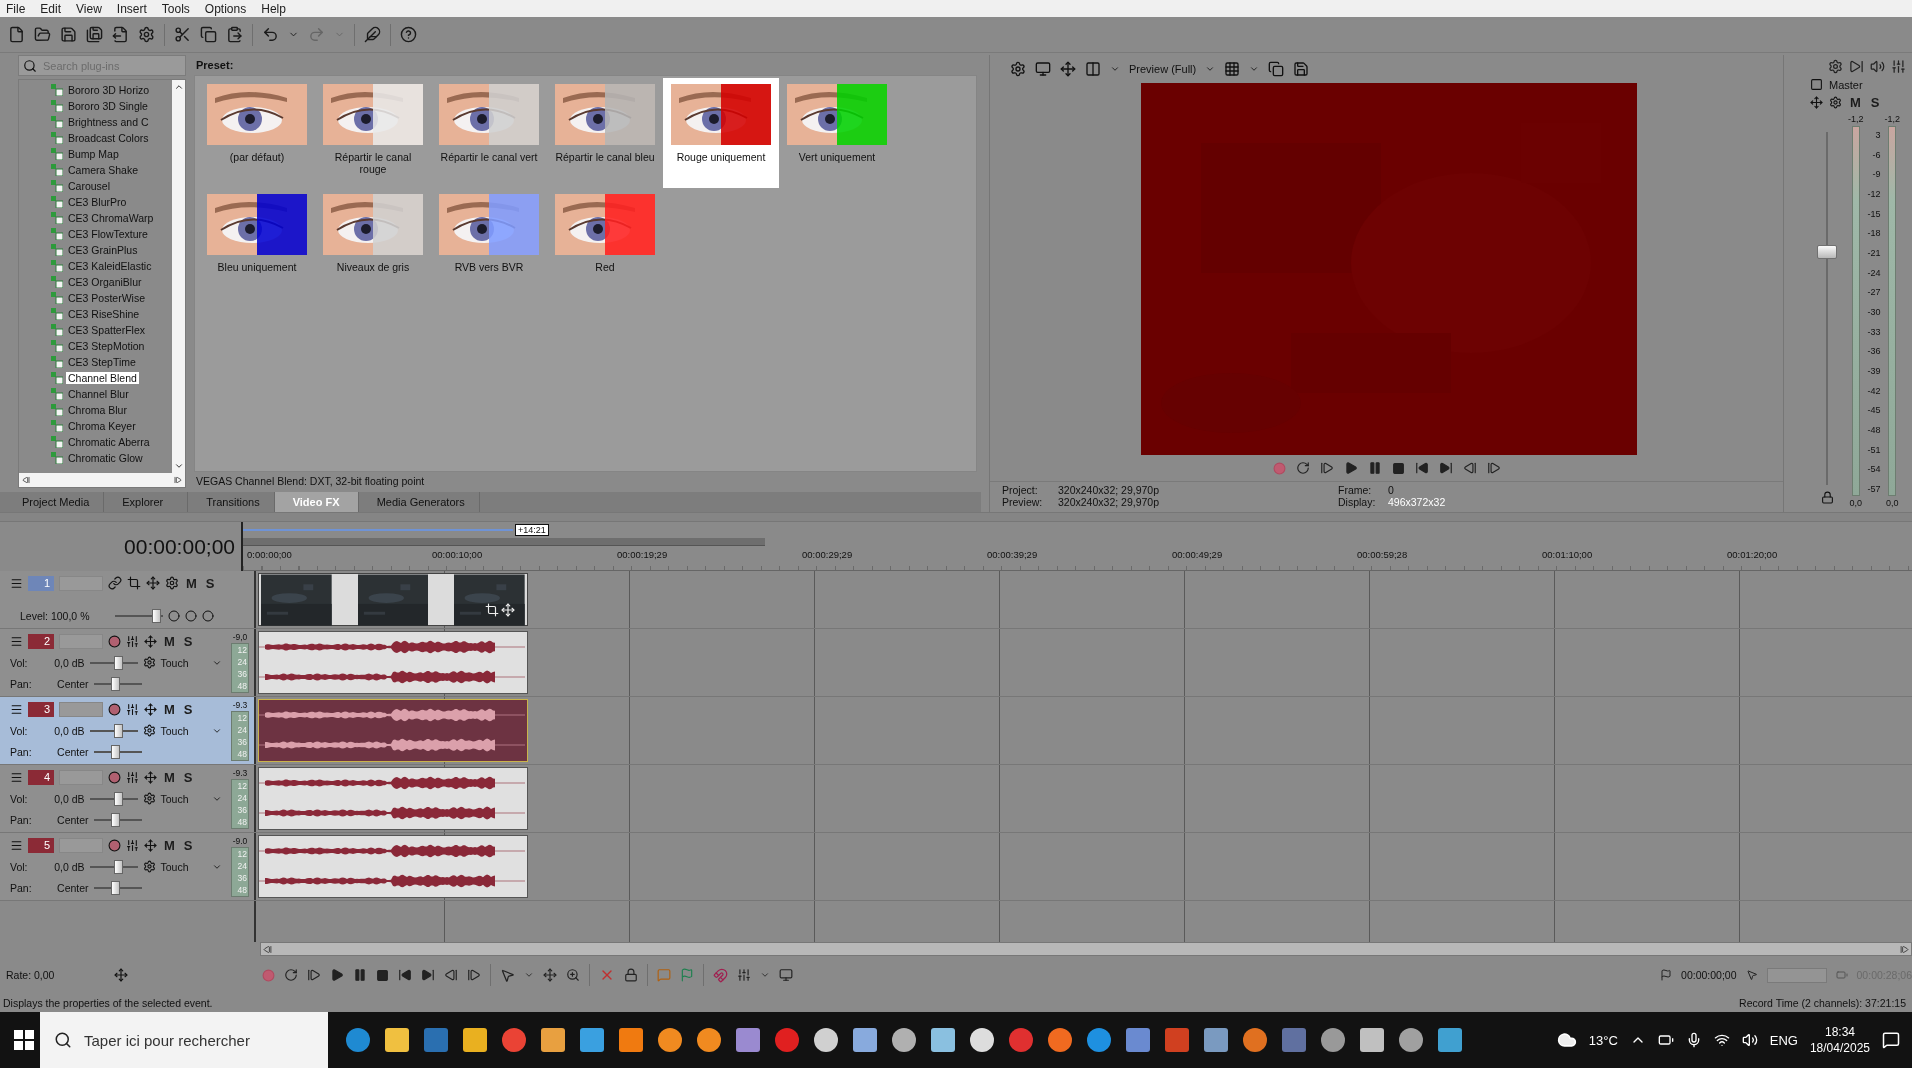 This screenshot has height=1068, width=1912. What do you see at coordinates (108, 122) in the screenshot?
I see `plugin-item: Brightness and C` at bounding box center [108, 122].